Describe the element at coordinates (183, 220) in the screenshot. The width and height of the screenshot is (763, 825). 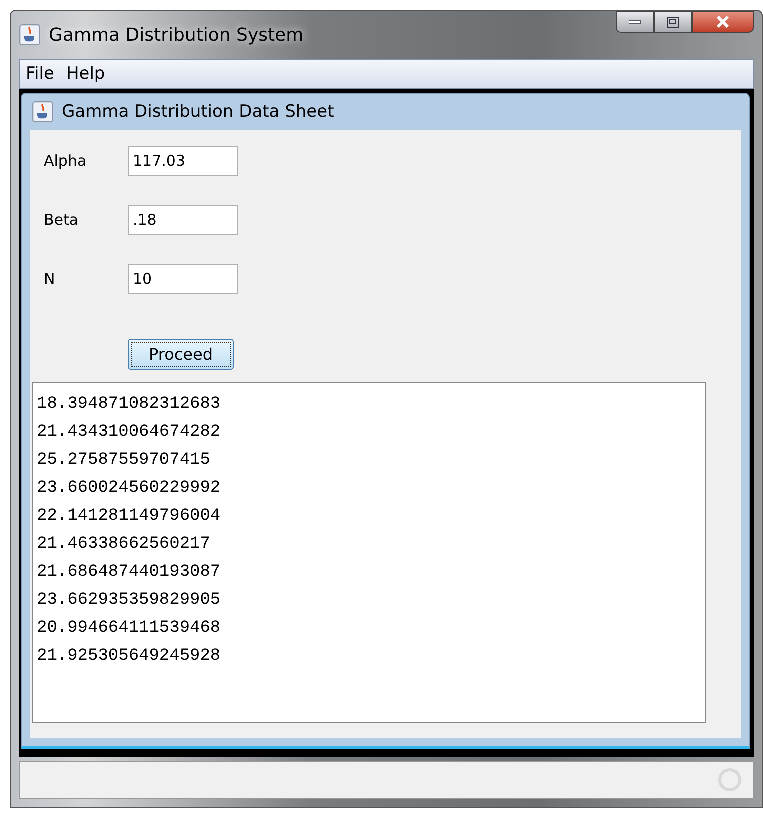
I see `input-field: .18` at that location.